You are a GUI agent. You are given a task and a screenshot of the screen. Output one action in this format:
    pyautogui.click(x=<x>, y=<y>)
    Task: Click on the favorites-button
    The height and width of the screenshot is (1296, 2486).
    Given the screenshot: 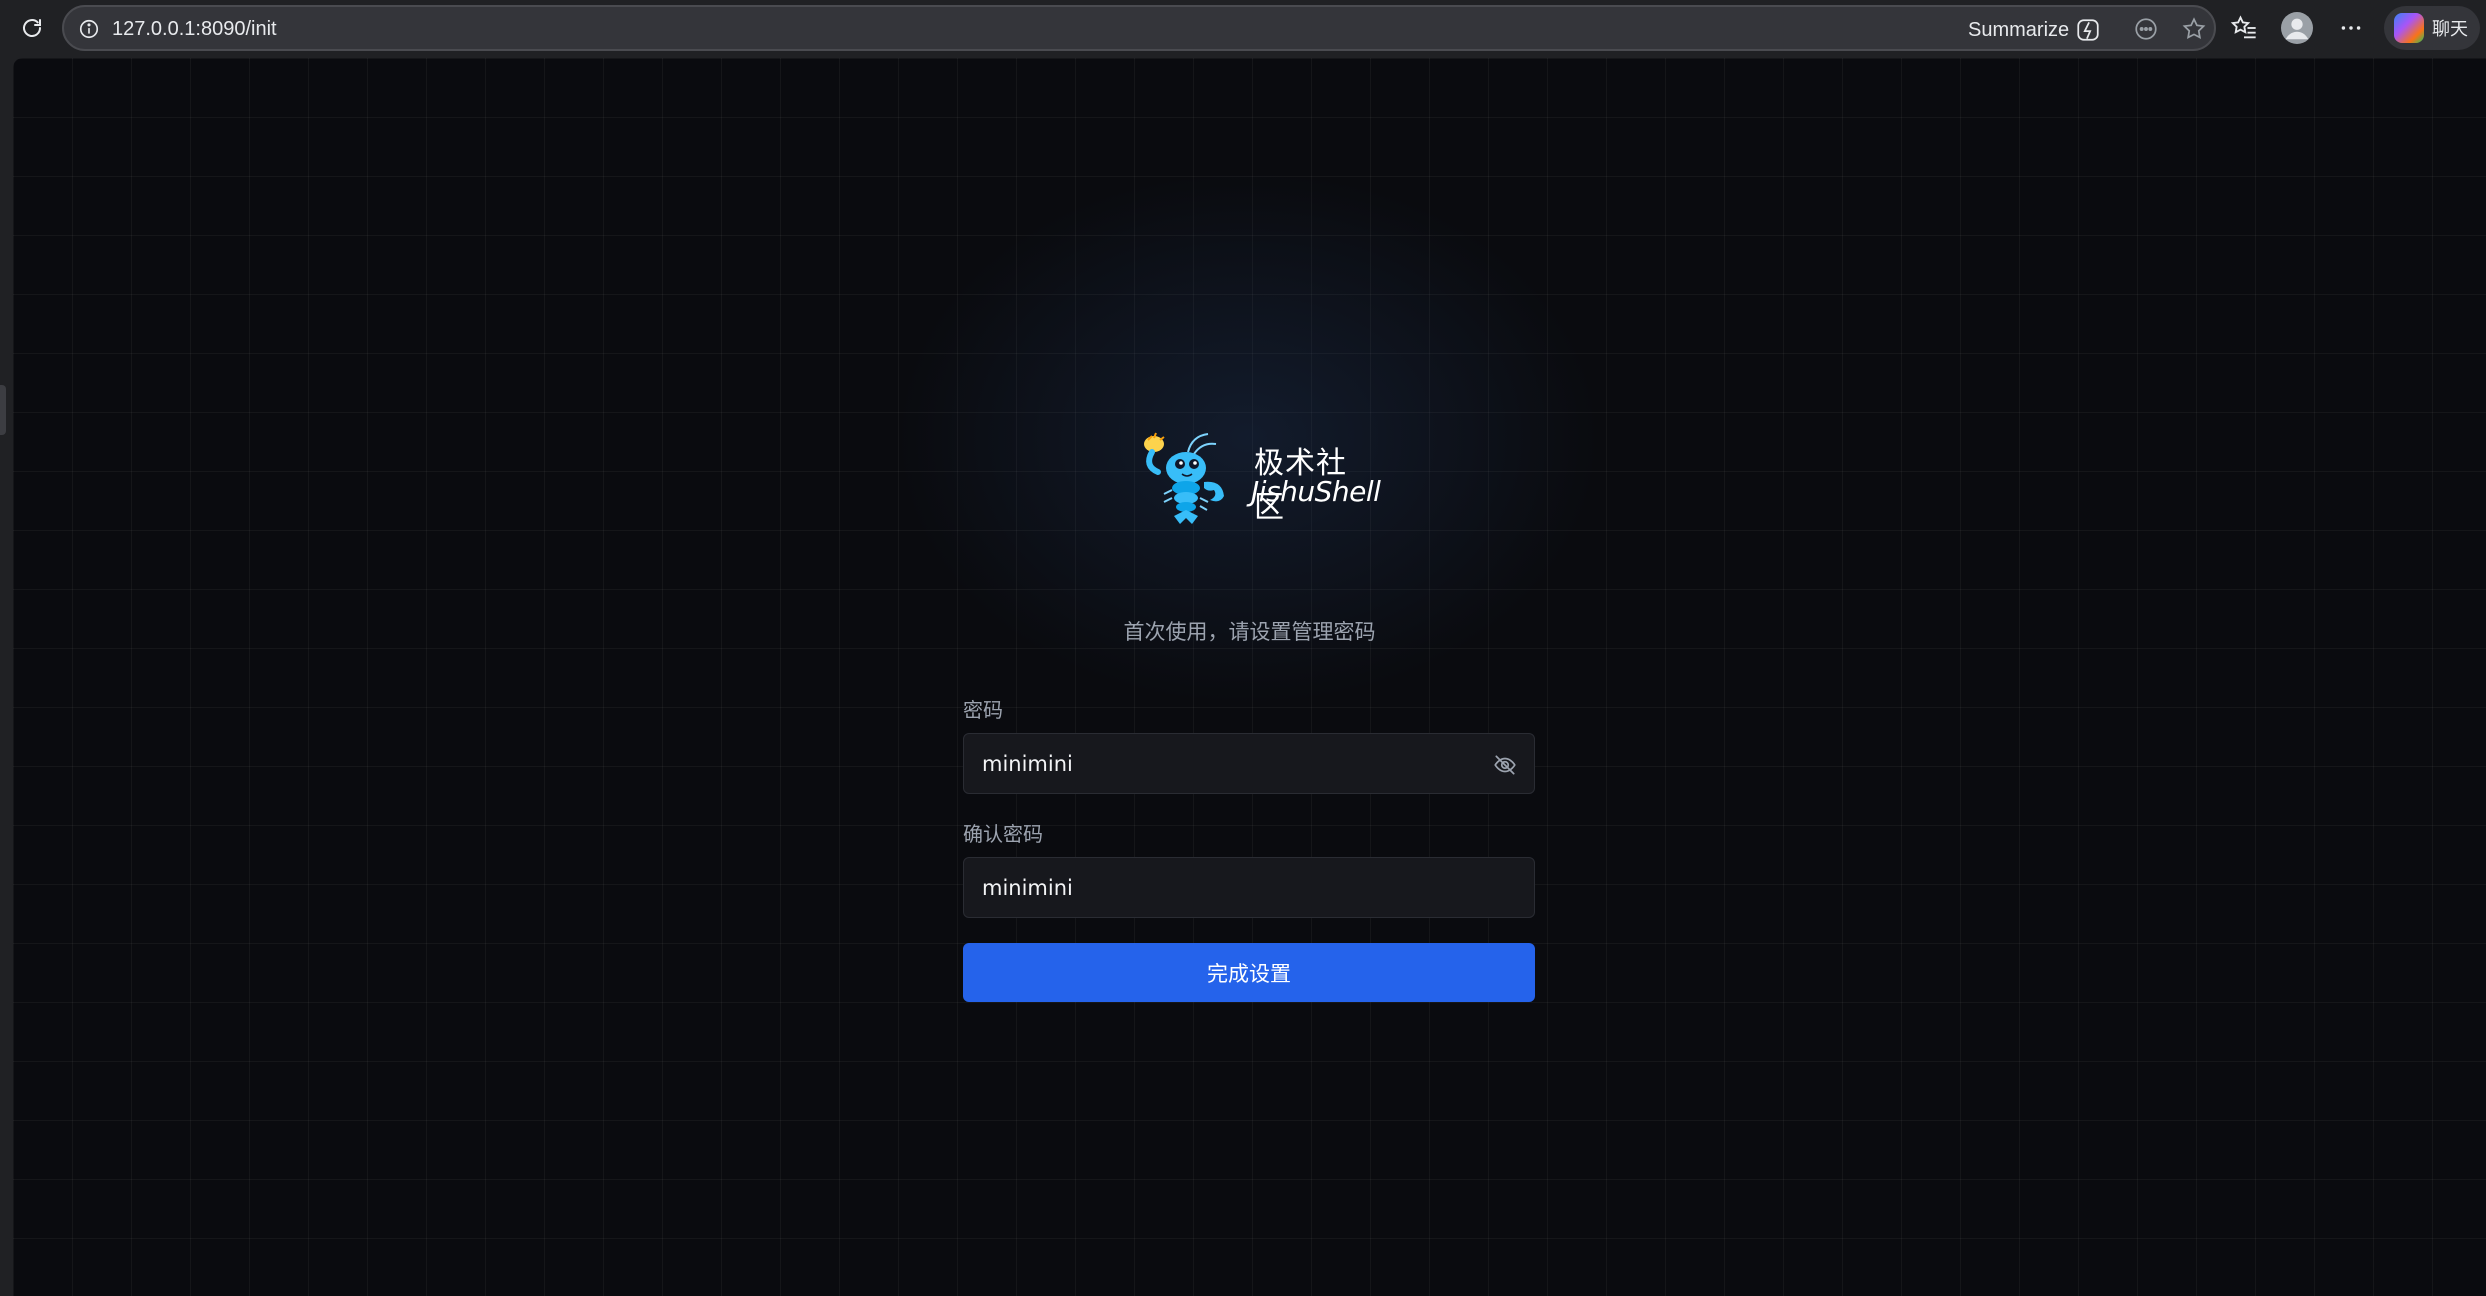 What is the action you would take?
    pyautogui.click(x=2244, y=28)
    